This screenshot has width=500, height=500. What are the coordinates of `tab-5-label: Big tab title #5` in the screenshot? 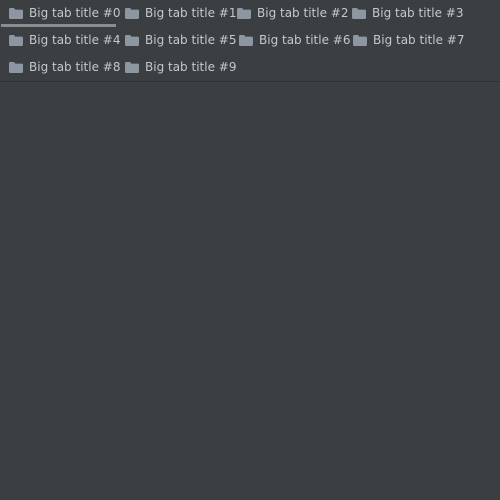 It's located at (191, 40).